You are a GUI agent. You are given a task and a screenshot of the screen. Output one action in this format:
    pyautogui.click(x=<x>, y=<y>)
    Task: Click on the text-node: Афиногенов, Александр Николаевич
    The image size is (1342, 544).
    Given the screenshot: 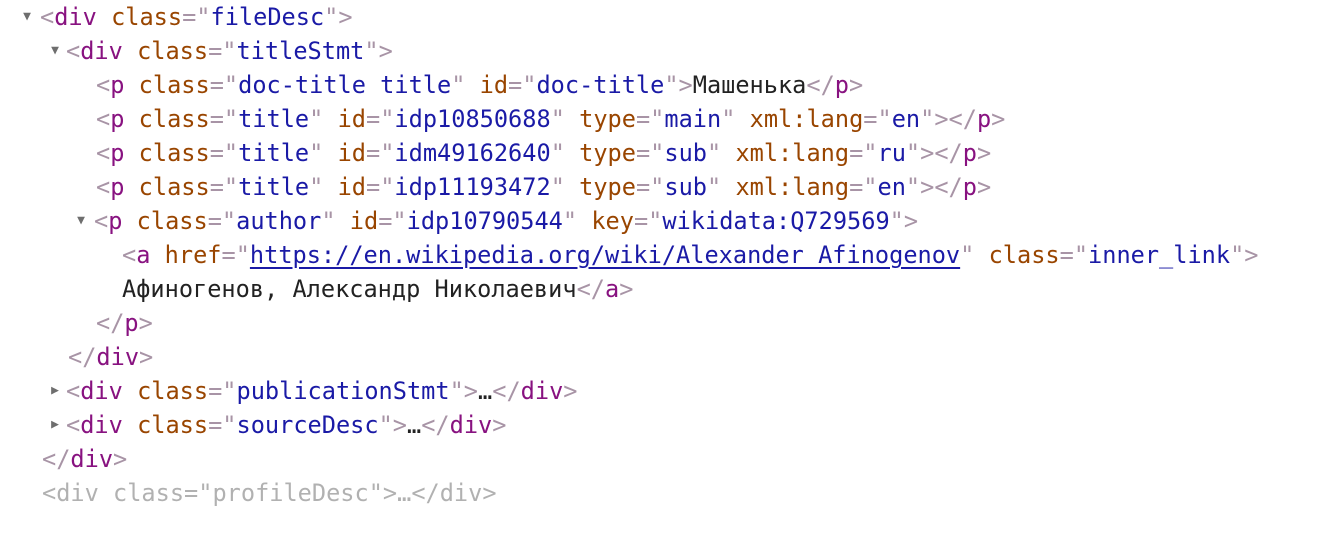 What is the action you would take?
    pyautogui.click(x=349, y=289)
    